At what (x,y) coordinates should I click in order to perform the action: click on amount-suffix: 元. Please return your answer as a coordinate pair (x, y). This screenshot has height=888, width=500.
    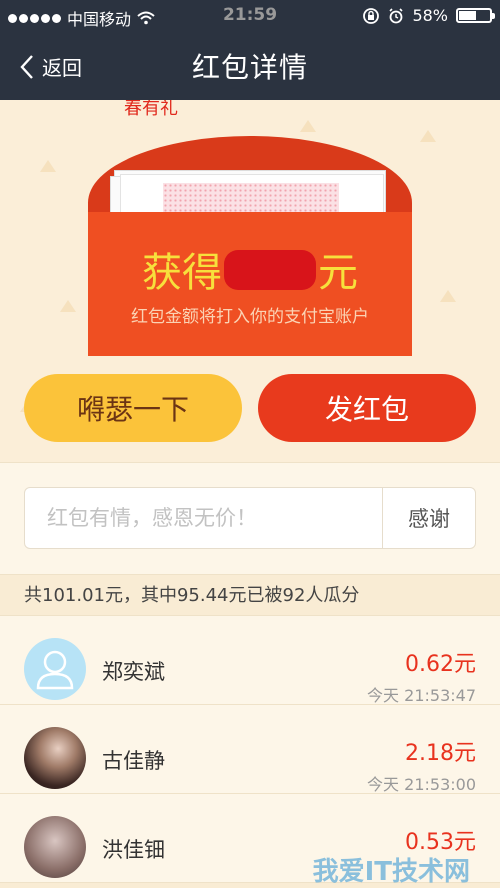
    Looking at the image, I should click on (338, 273).